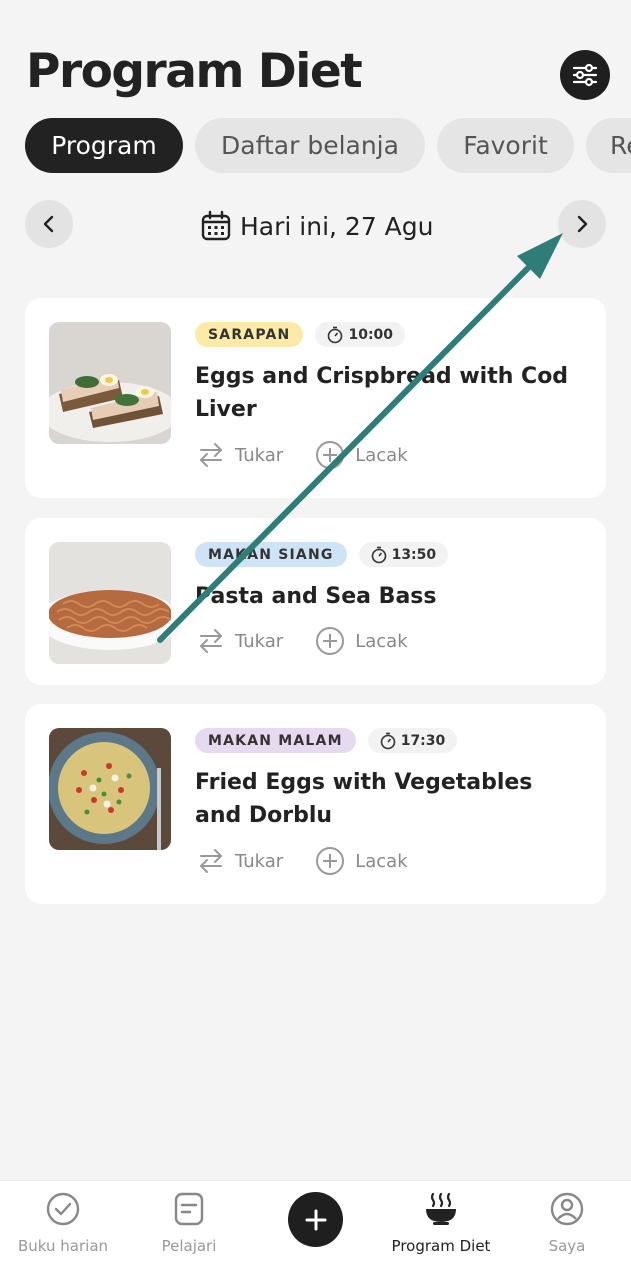 Image resolution: width=631 pixels, height=1280 pixels. I want to click on meal-badges: MAKAN MALAM 17:30, so click(326, 740).